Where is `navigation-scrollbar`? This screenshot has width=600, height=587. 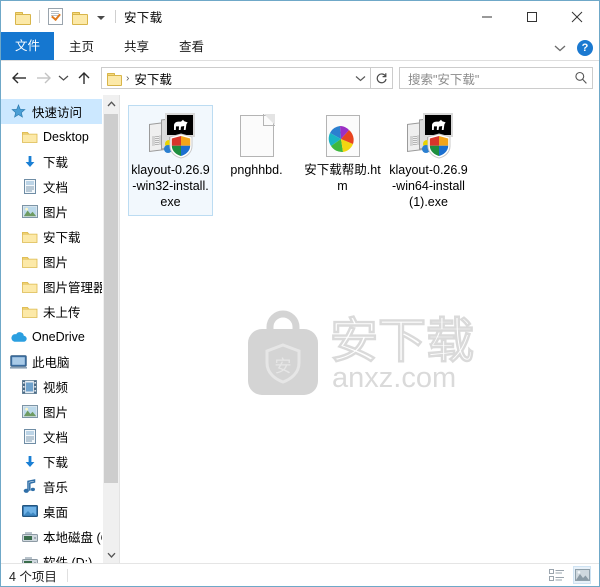 navigation-scrollbar is located at coordinates (110, 329).